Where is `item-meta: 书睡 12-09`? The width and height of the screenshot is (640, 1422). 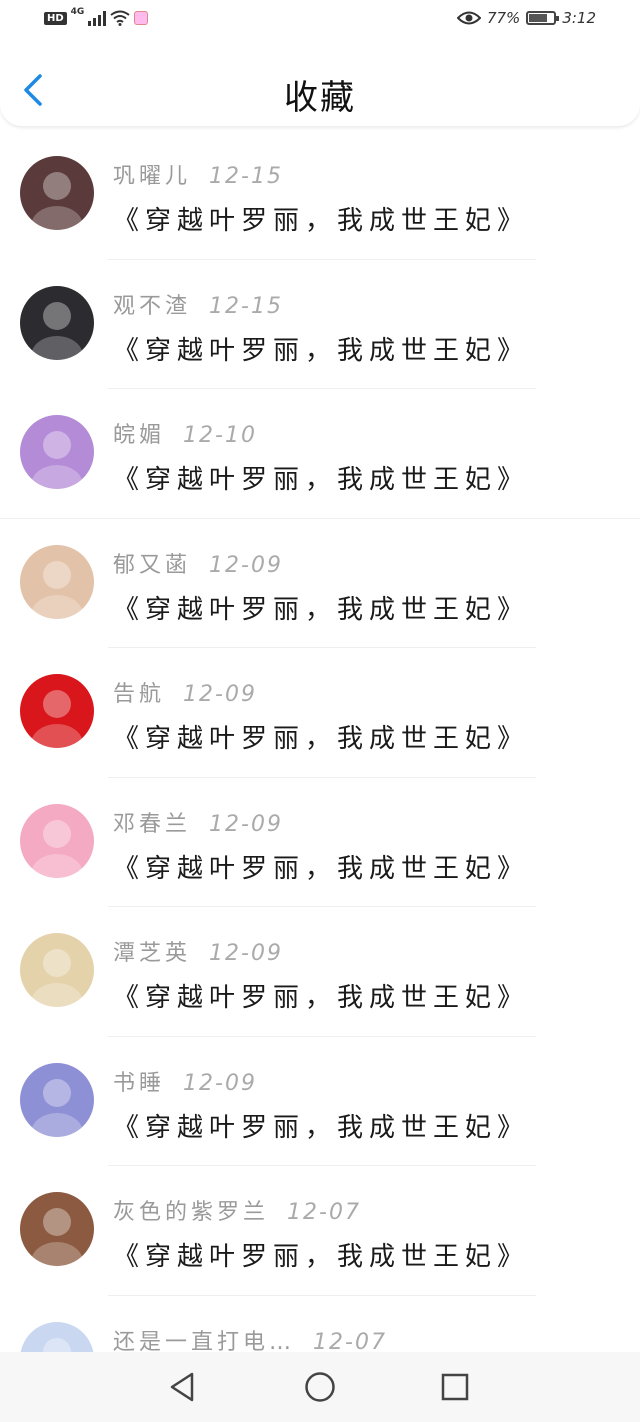 item-meta: 书睡 12-09 is located at coordinates (185, 1081).